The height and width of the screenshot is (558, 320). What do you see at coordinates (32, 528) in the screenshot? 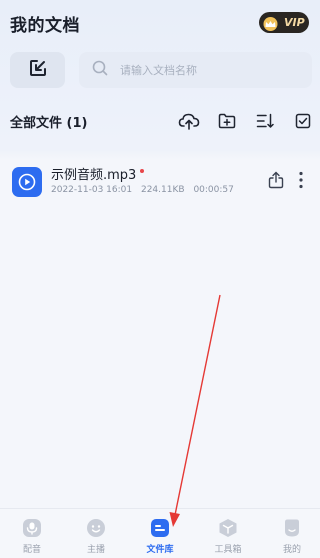
I see `dubbing-icon` at bounding box center [32, 528].